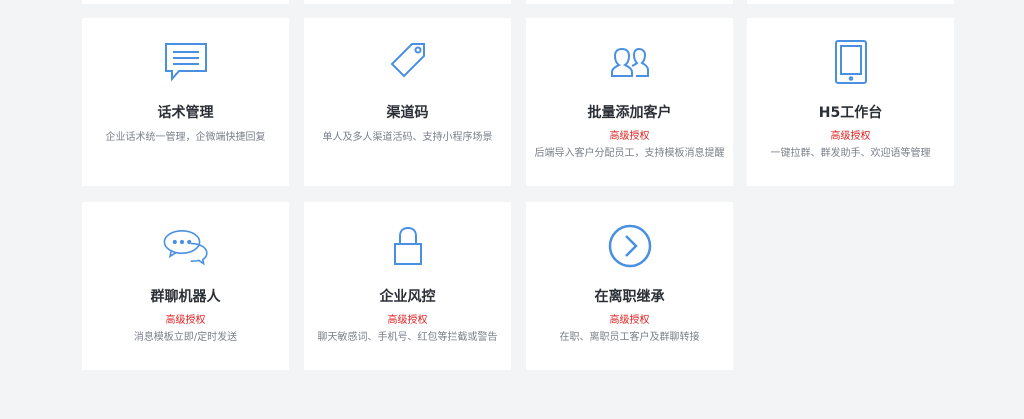  I want to click on lock-icon, so click(408, 246).